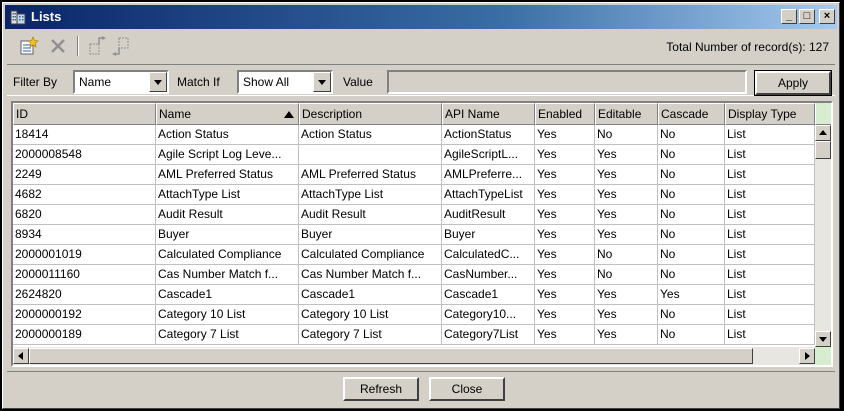 This screenshot has width=844, height=411. I want to click on scroll-right-button, so click(807, 356).